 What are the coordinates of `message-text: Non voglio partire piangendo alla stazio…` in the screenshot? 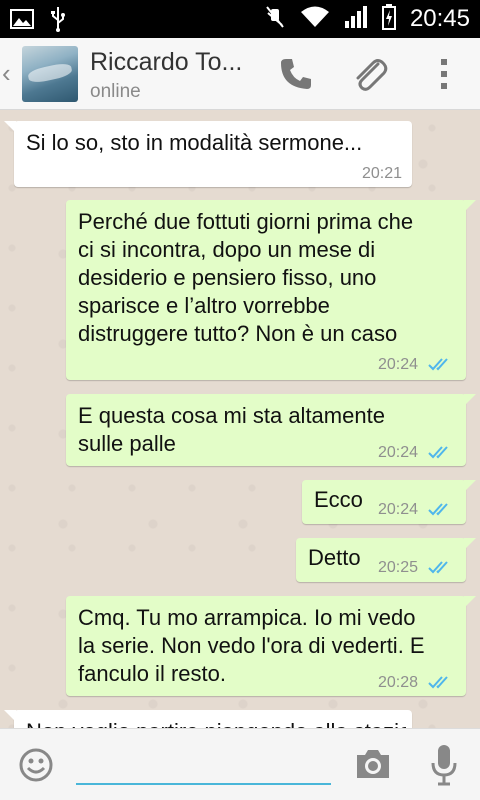 It's located at (216, 723).